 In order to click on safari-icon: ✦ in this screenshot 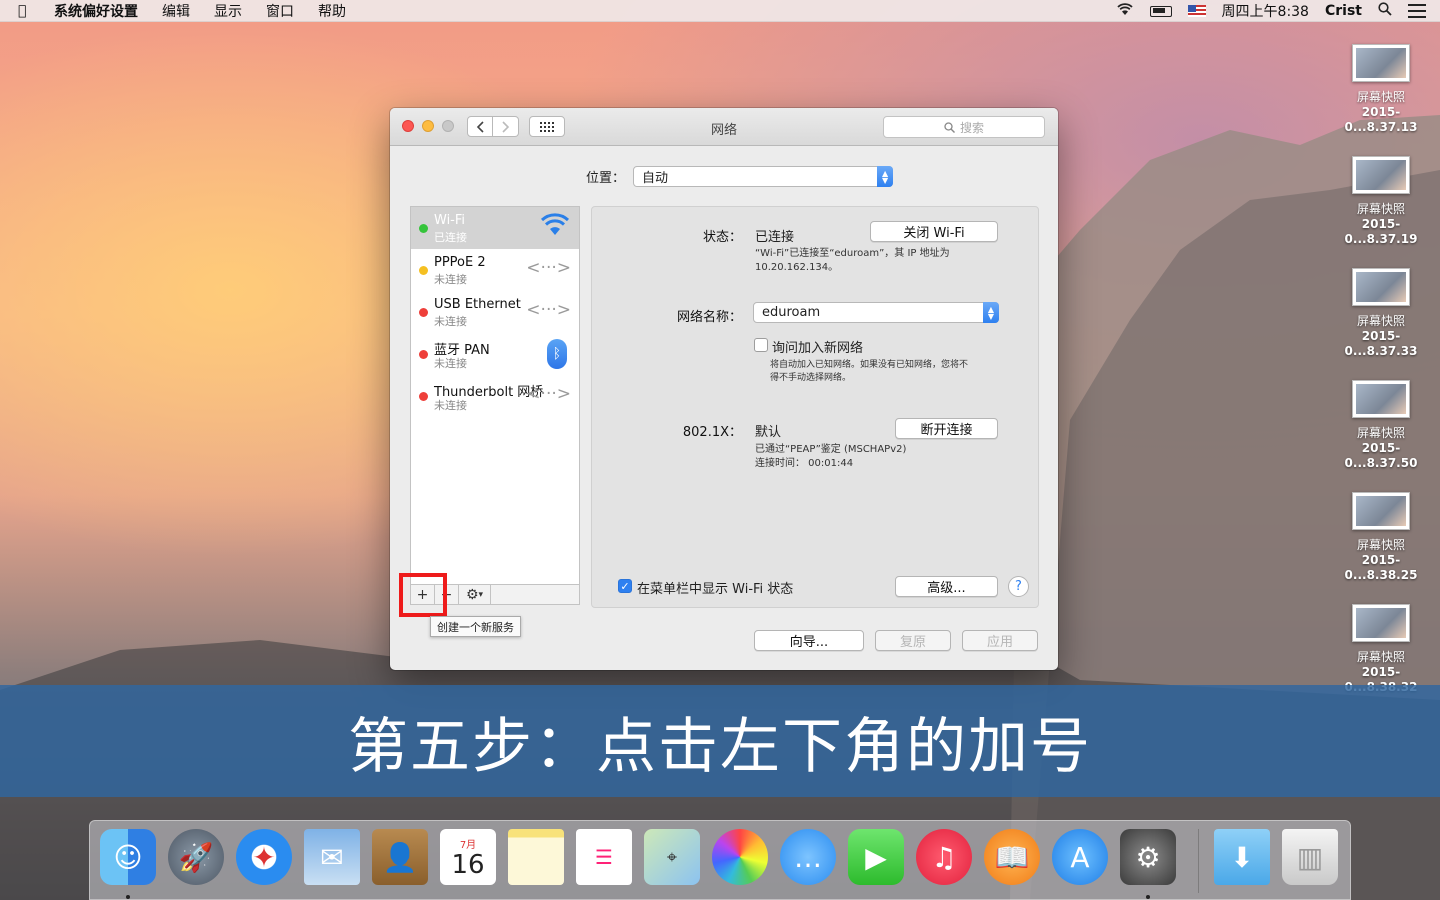, I will do `click(264, 857)`.